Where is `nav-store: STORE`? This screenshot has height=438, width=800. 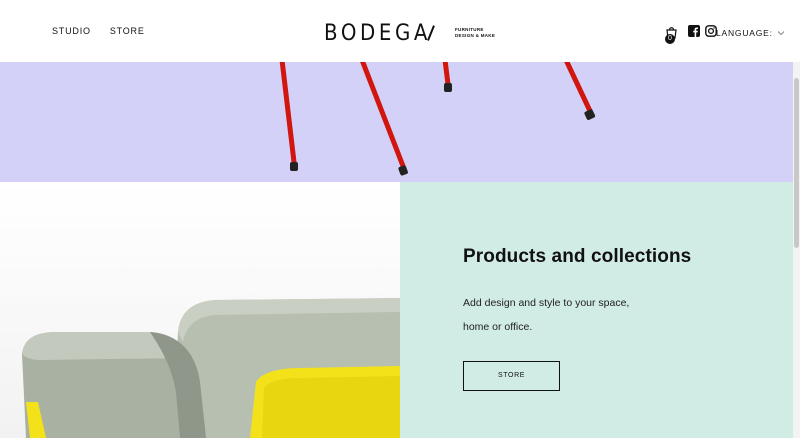
nav-store: STORE is located at coordinates (127, 31).